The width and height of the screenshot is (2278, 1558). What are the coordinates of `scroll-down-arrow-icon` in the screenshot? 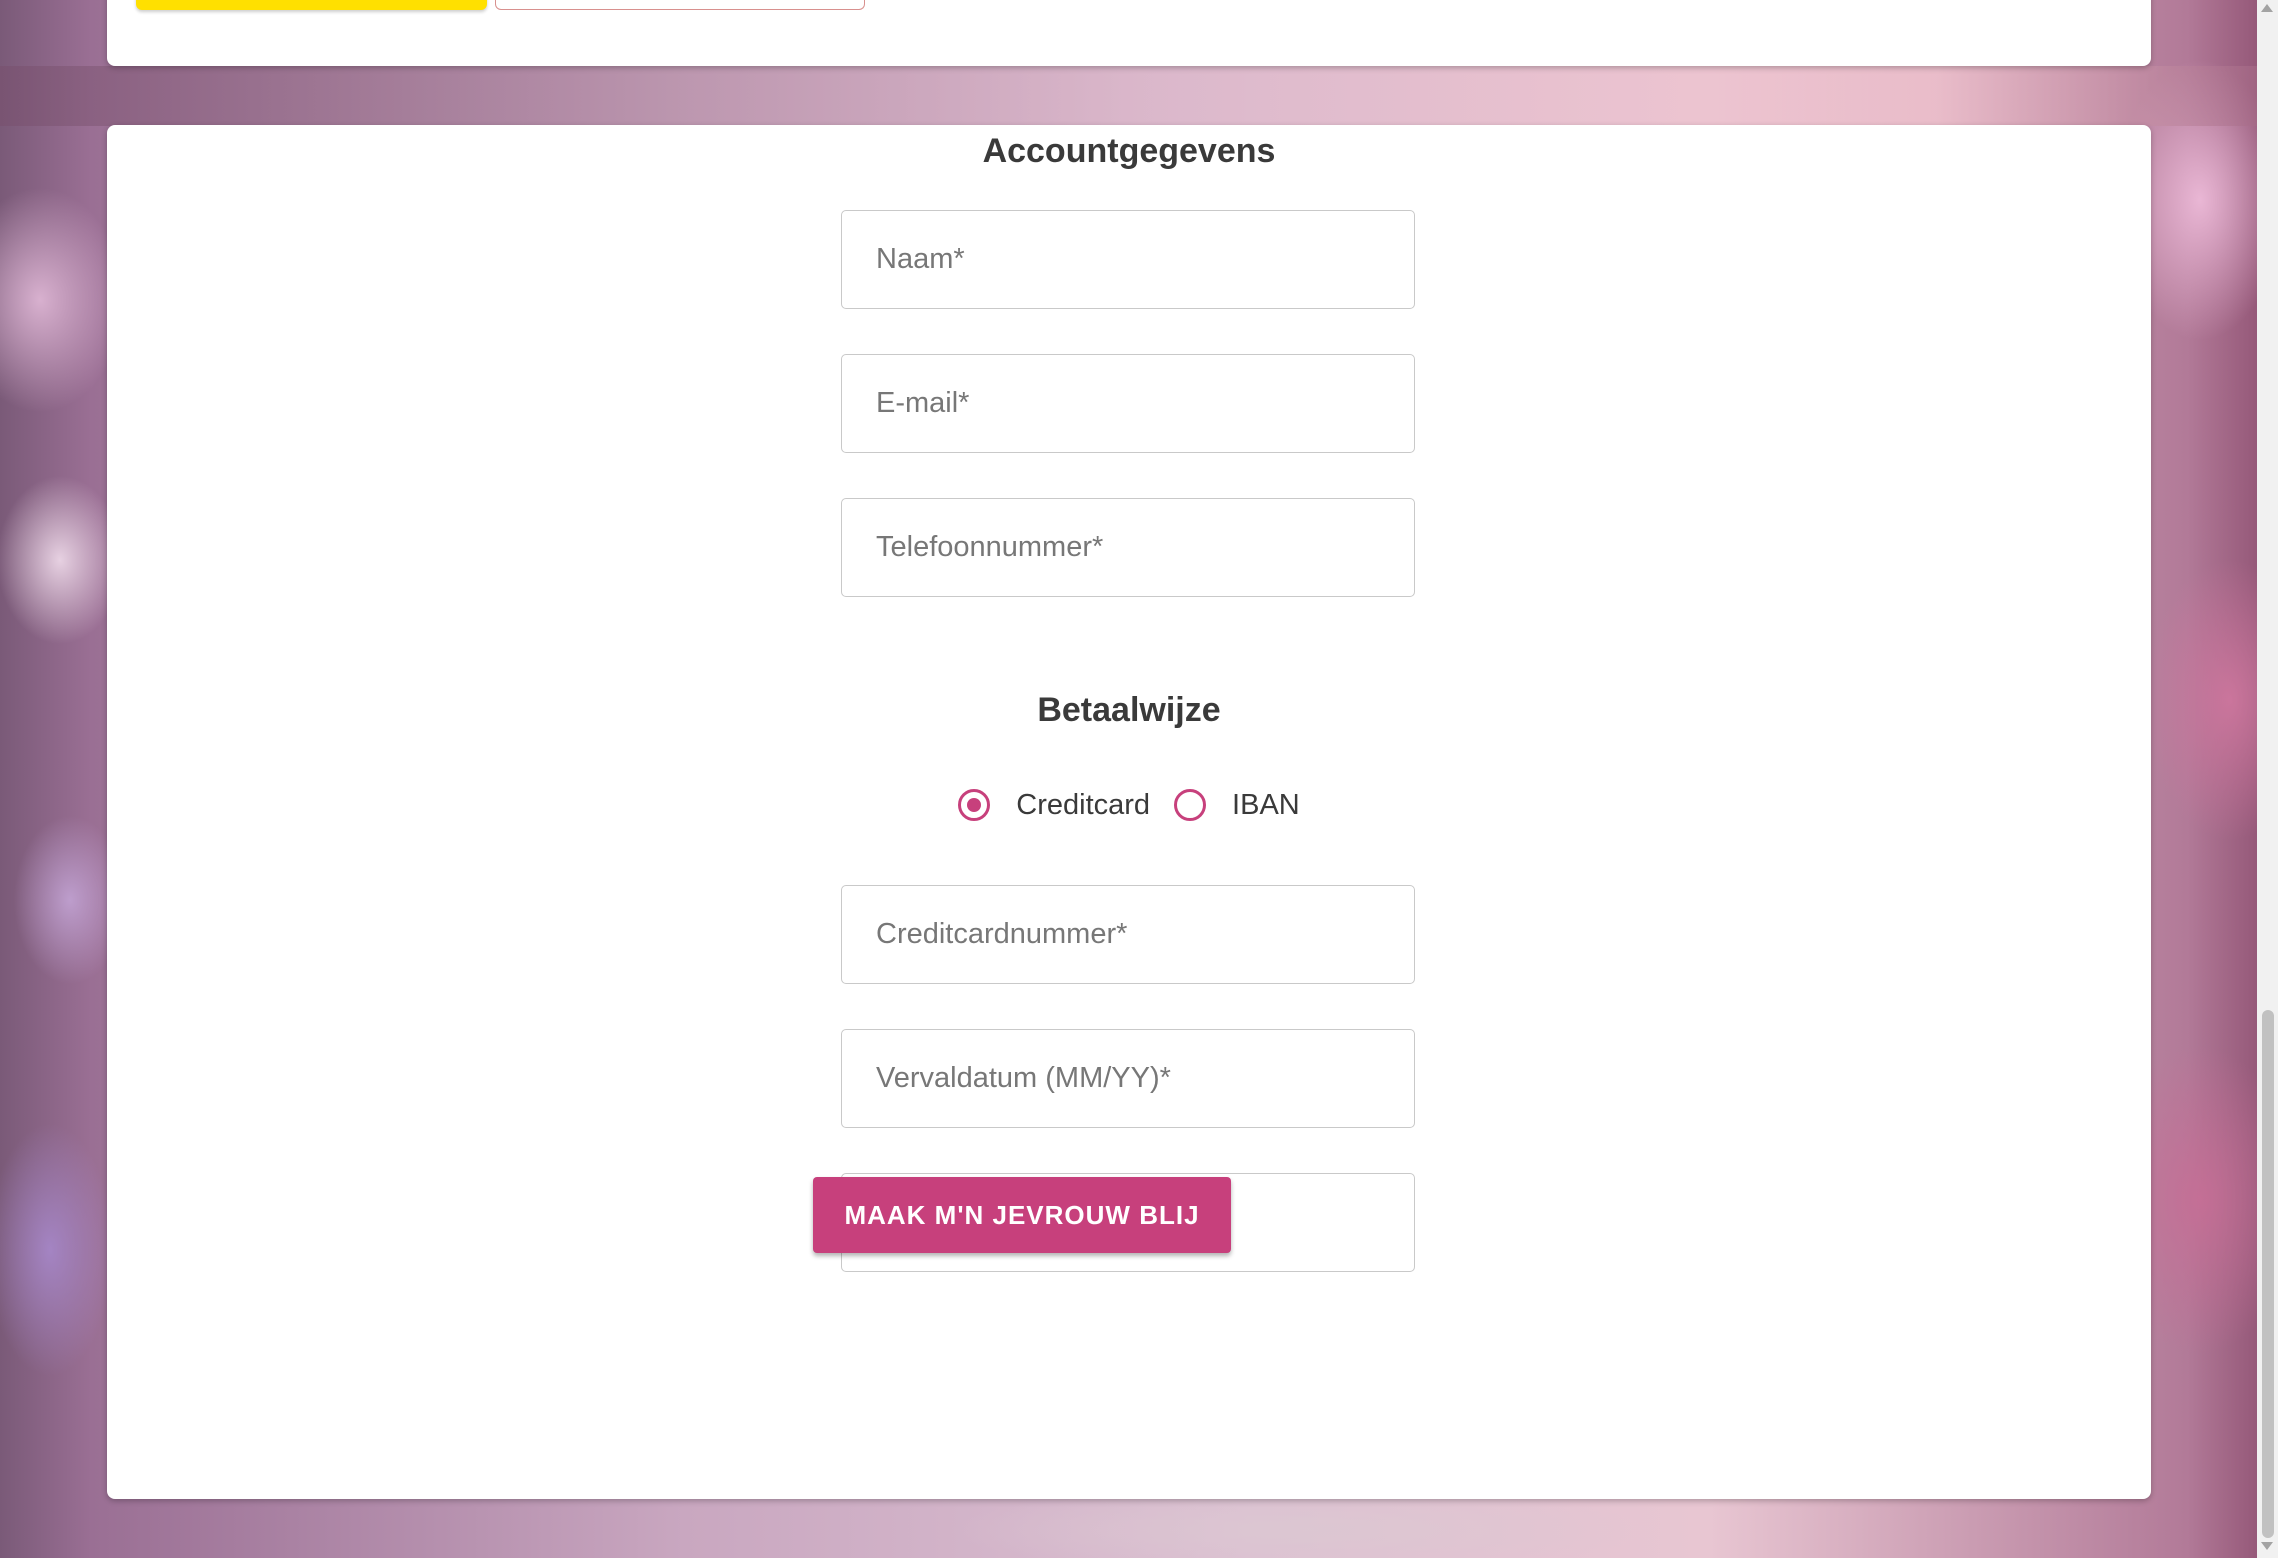 It's located at (2267, 1546).